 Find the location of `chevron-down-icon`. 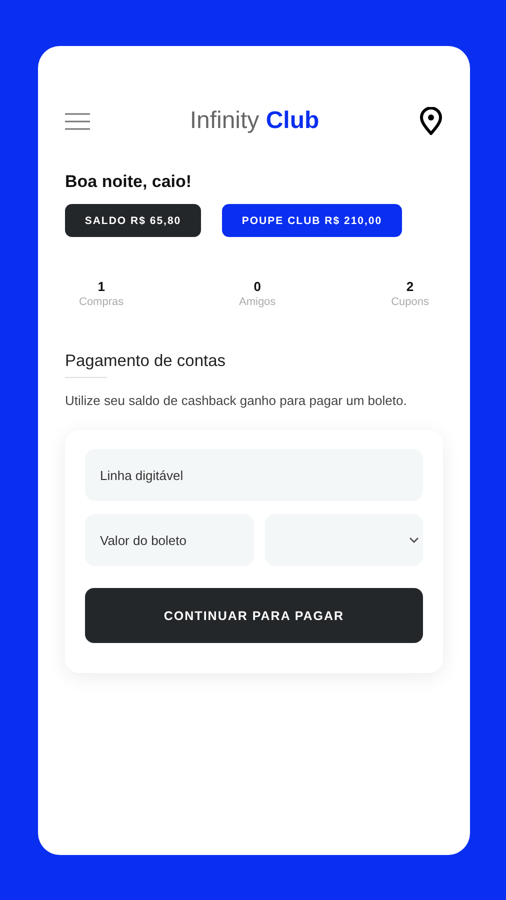

chevron-down-icon is located at coordinates (414, 540).